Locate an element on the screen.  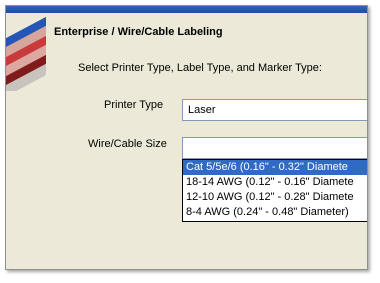
wire-cable-size-label: Wire/Cable Size is located at coordinates (127, 144).